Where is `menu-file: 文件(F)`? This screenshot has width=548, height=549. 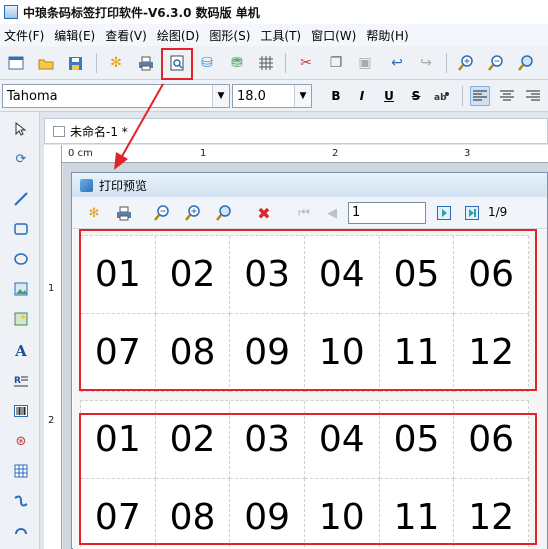
menu-file: 文件(F) is located at coordinates (24, 35).